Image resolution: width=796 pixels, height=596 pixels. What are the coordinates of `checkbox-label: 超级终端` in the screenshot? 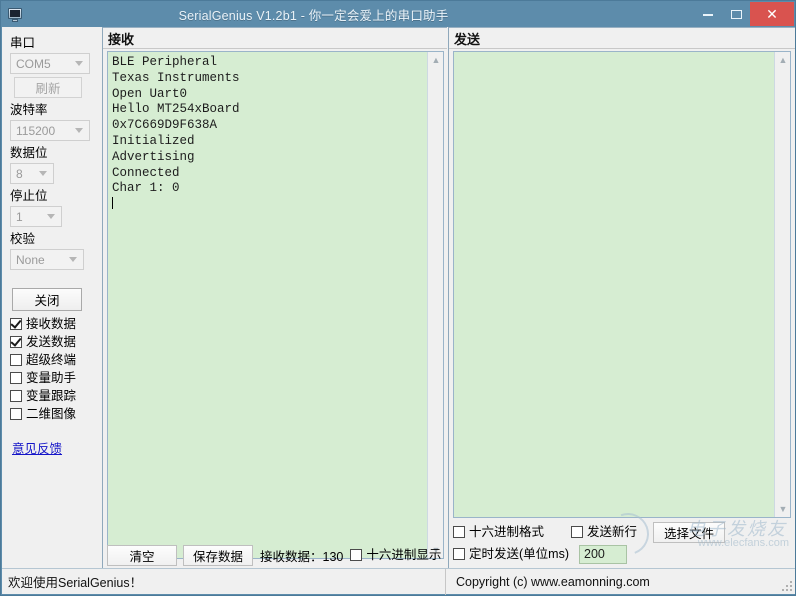 It's located at (51, 359).